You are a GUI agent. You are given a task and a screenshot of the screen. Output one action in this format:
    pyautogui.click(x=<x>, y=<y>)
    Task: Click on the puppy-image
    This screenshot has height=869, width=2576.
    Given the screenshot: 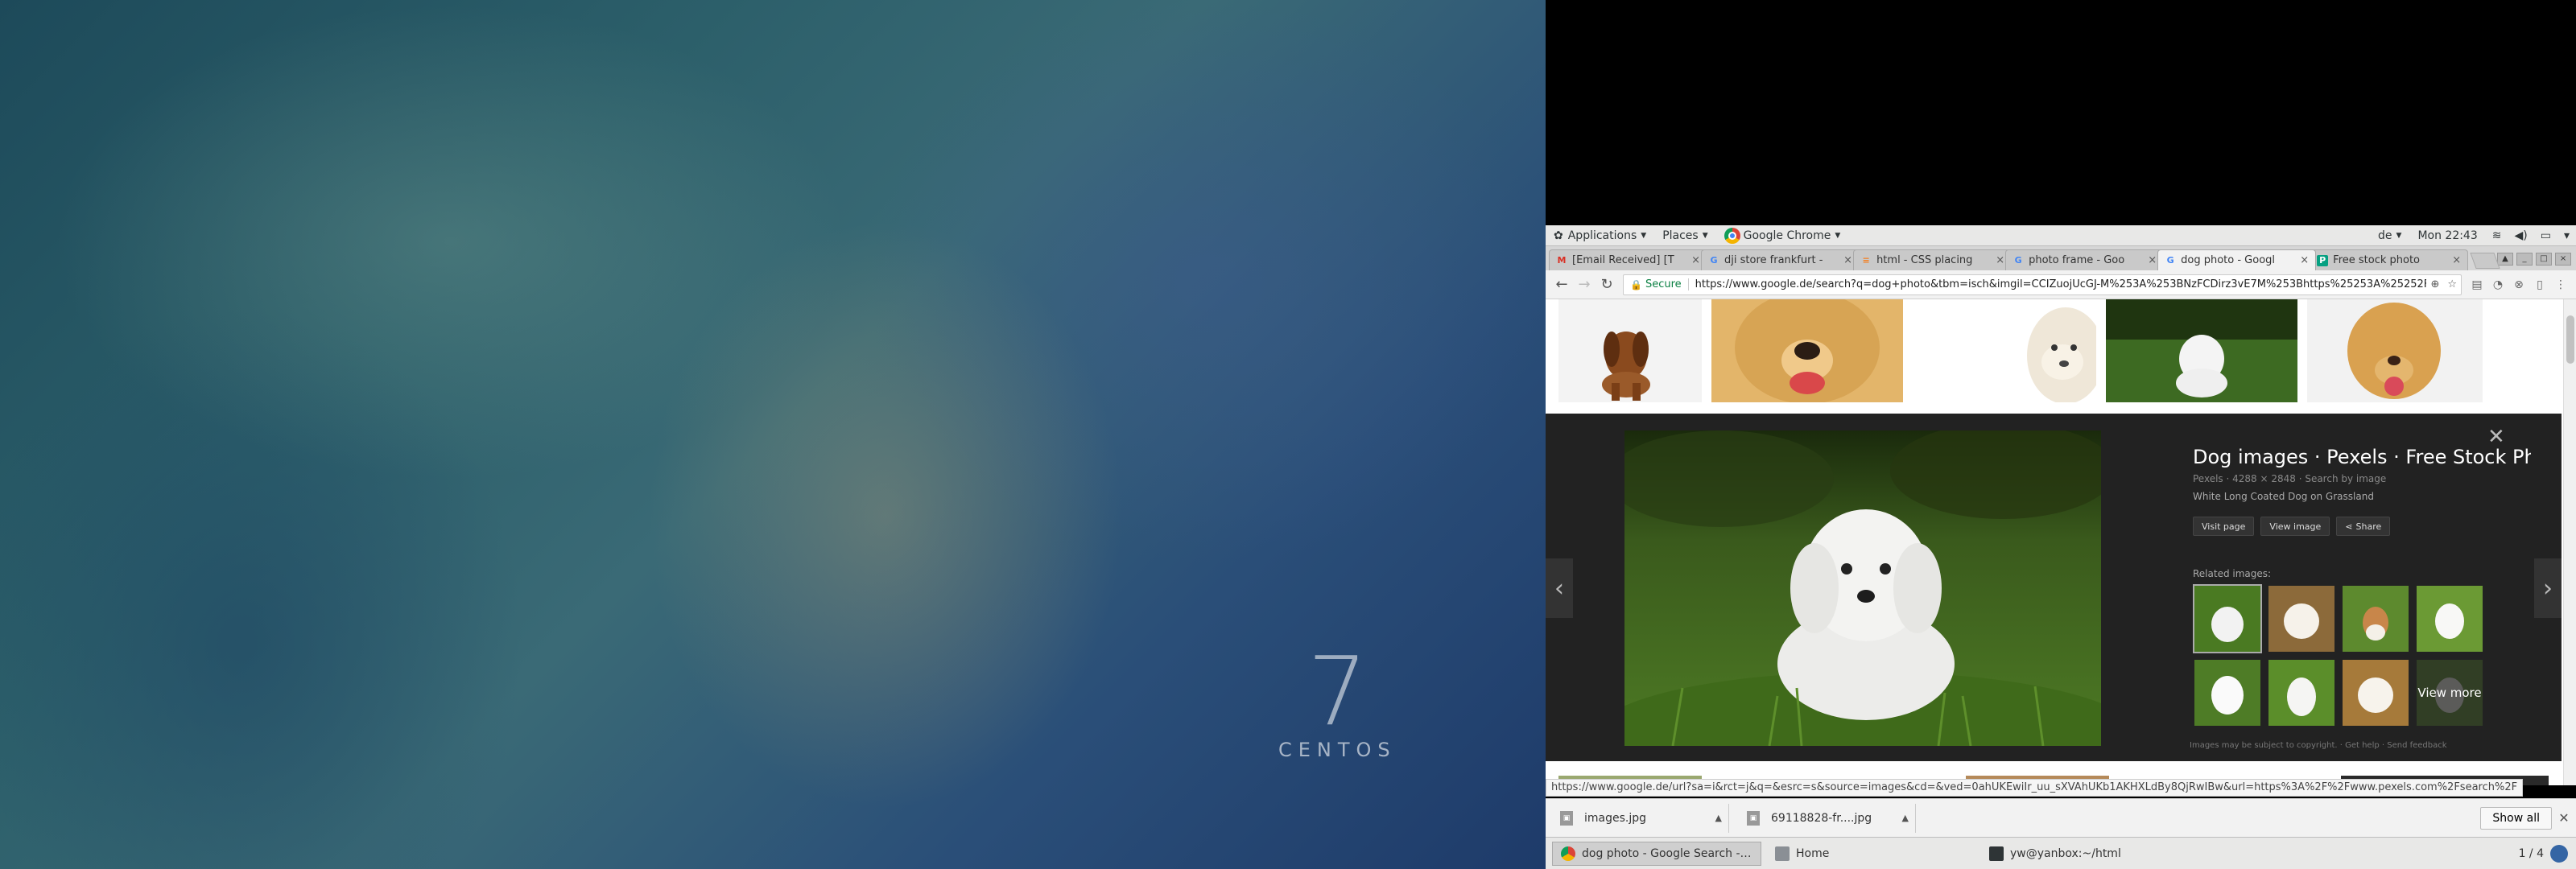 What is the action you would take?
    pyautogui.click(x=1630, y=350)
    